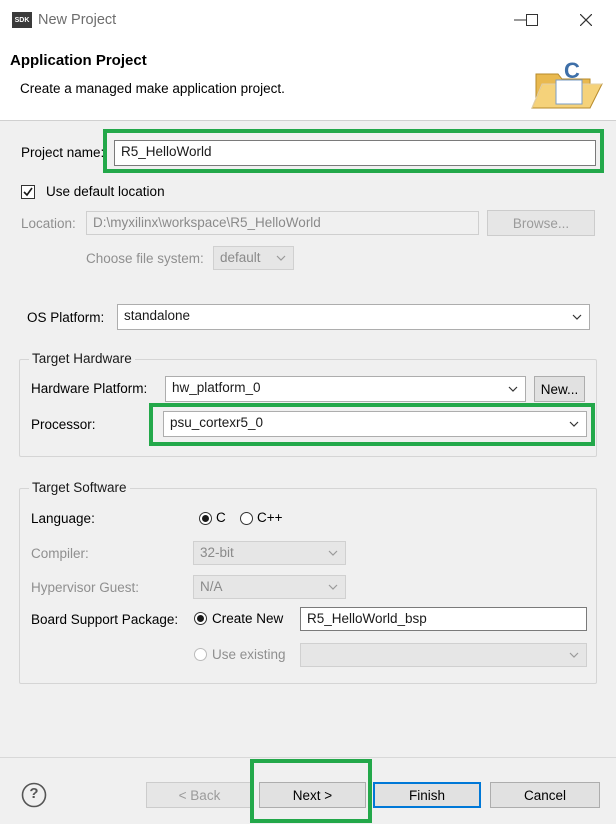 The width and height of the screenshot is (616, 824). What do you see at coordinates (105, 619) in the screenshot?
I see `bsp-label: Board Support Package:` at bounding box center [105, 619].